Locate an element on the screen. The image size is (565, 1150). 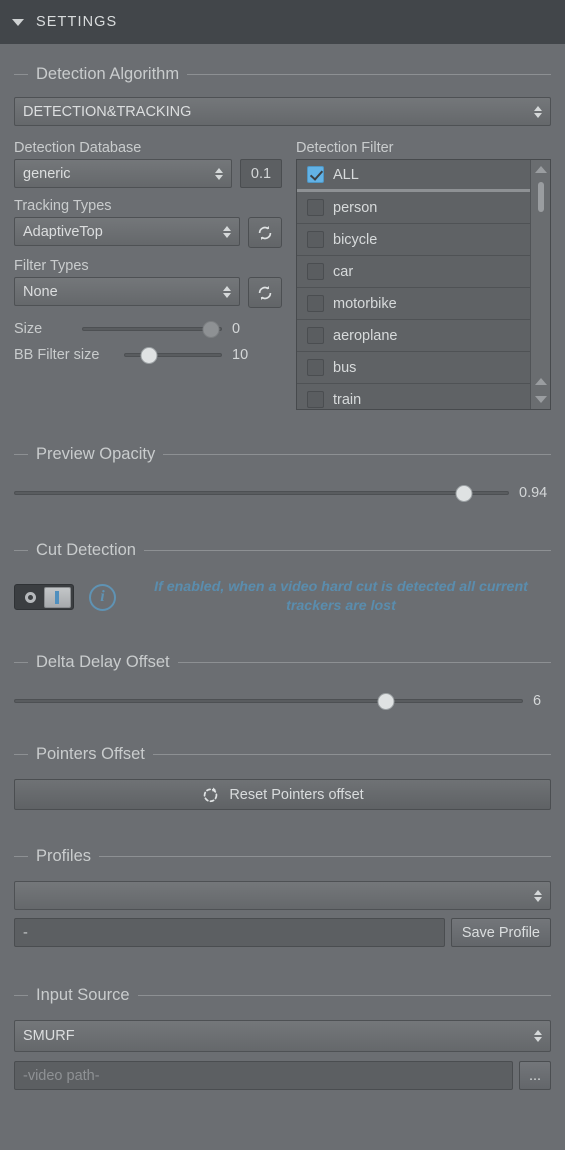
tracking-types-select: AdaptiveTop is located at coordinates (127, 231).